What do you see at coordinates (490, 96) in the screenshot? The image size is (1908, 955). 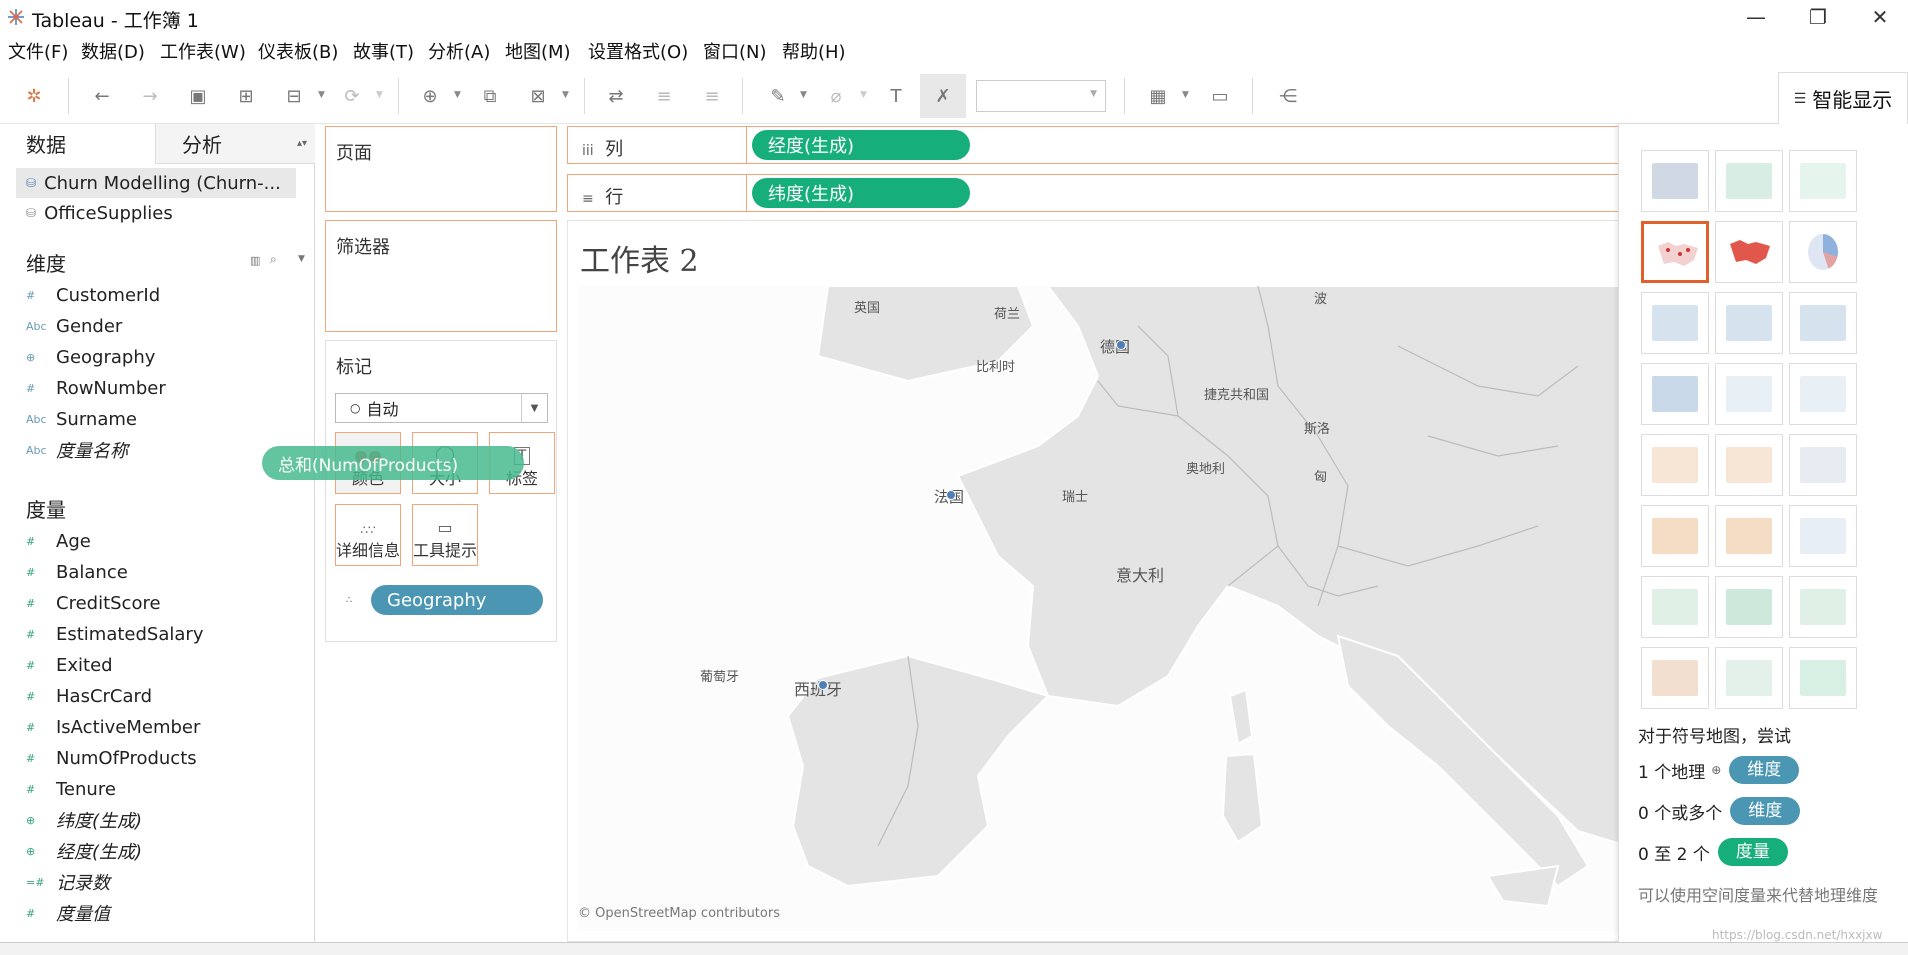 I see `duplicate-sheet-icon: ⧉` at bounding box center [490, 96].